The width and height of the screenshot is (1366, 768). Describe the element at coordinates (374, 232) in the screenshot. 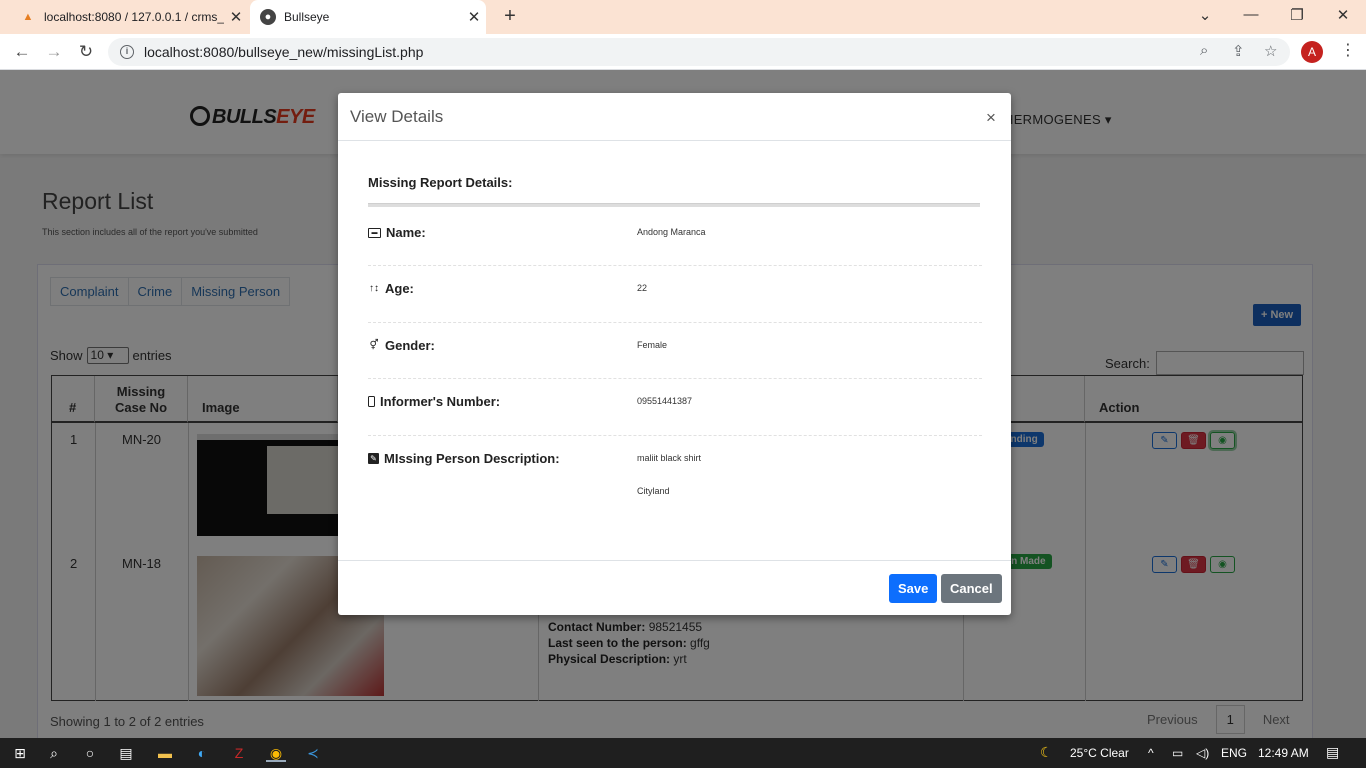

I see `id-card-icon: ▬` at that location.